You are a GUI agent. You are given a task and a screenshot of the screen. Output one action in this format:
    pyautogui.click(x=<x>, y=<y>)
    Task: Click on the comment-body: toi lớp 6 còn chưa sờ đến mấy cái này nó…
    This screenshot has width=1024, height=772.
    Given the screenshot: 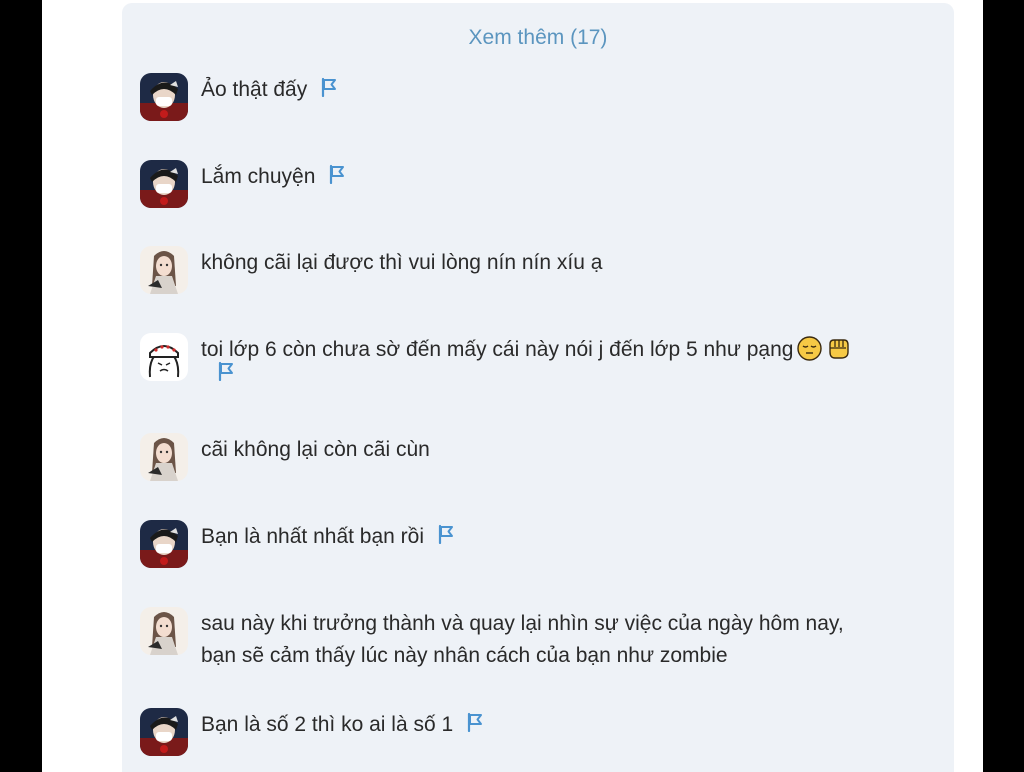 What is the action you would take?
    pyautogui.click(x=497, y=349)
    